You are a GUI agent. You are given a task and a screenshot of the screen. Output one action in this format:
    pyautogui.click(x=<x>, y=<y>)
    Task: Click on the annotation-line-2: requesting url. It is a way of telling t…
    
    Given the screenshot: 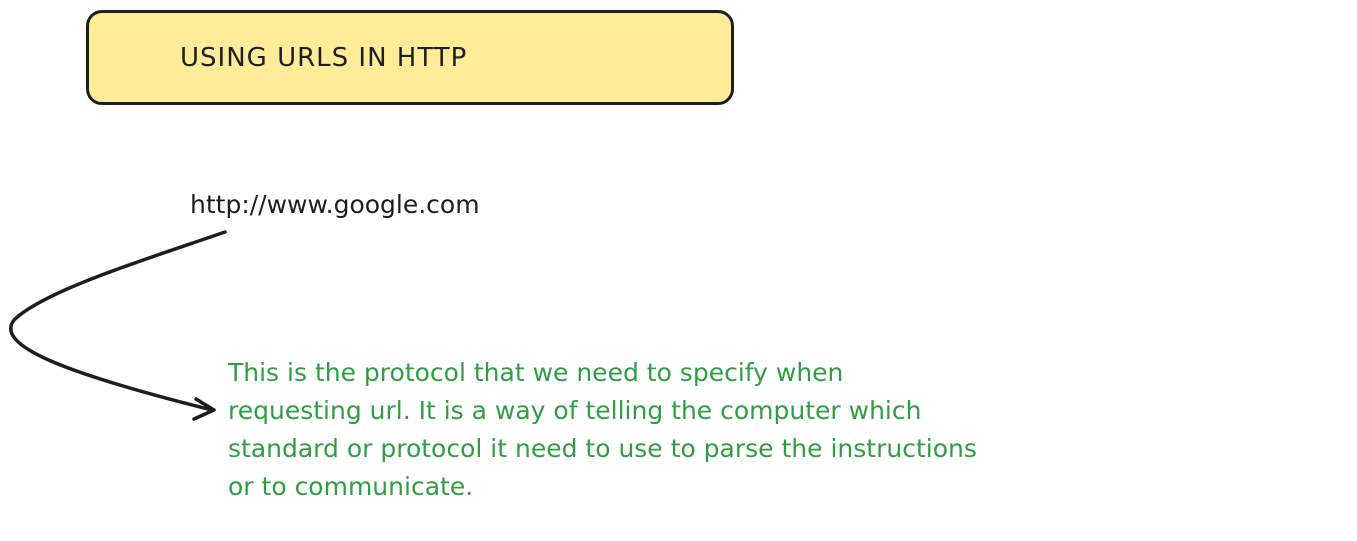 What is the action you would take?
    pyautogui.click(x=575, y=410)
    